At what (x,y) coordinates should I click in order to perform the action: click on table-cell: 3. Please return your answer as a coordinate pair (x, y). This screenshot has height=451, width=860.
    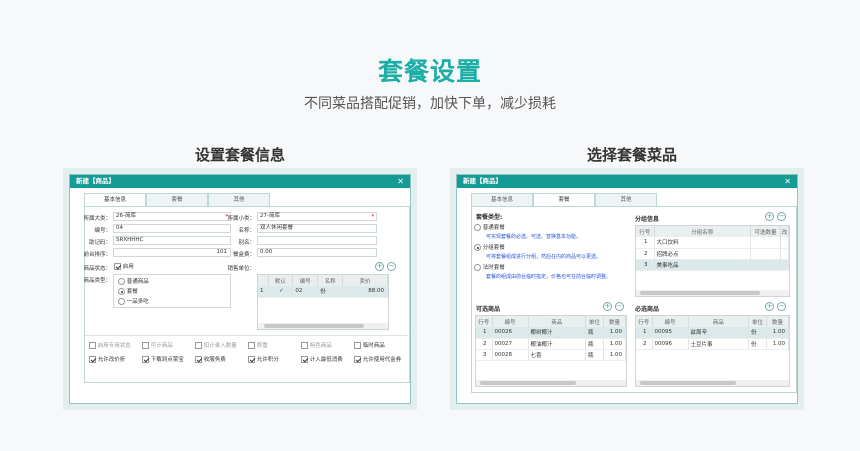
    Looking at the image, I should click on (645, 265).